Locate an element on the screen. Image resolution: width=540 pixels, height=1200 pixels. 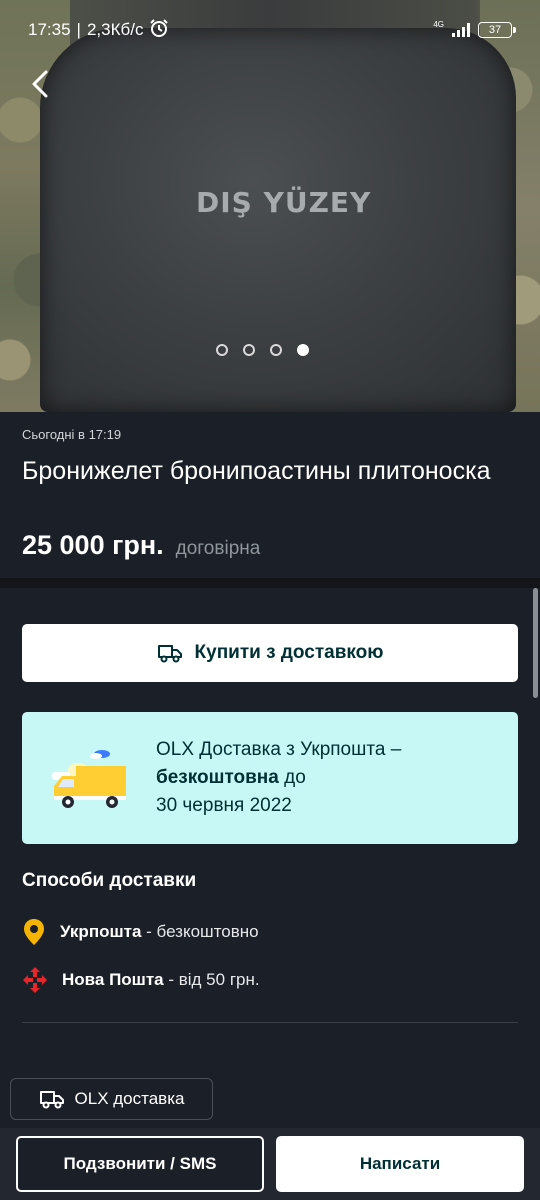
ukrposhta-pin-icon is located at coordinates (34, 932).